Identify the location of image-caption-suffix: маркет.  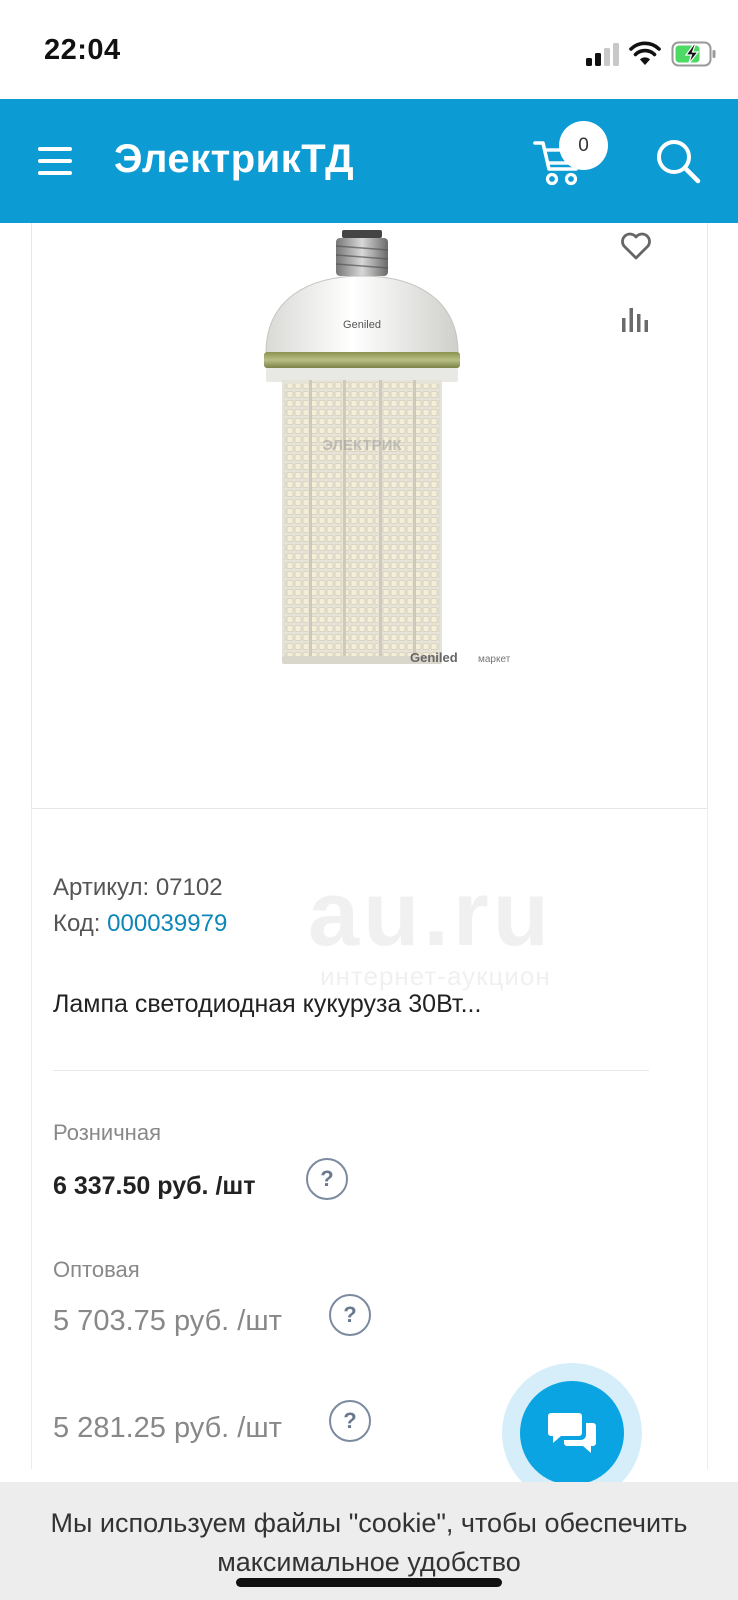
(494, 659).